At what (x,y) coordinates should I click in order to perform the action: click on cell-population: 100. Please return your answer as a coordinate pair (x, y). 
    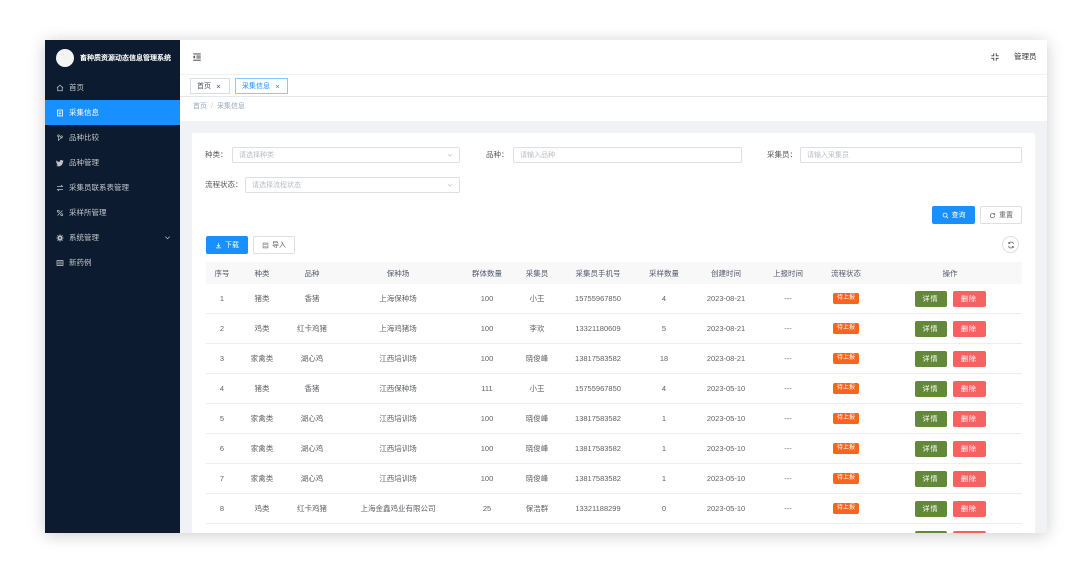
    Looking at the image, I should click on (487, 328).